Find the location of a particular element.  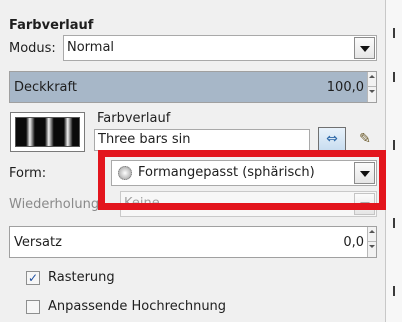

shape-label: Form: is located at coordinates (28, 173).